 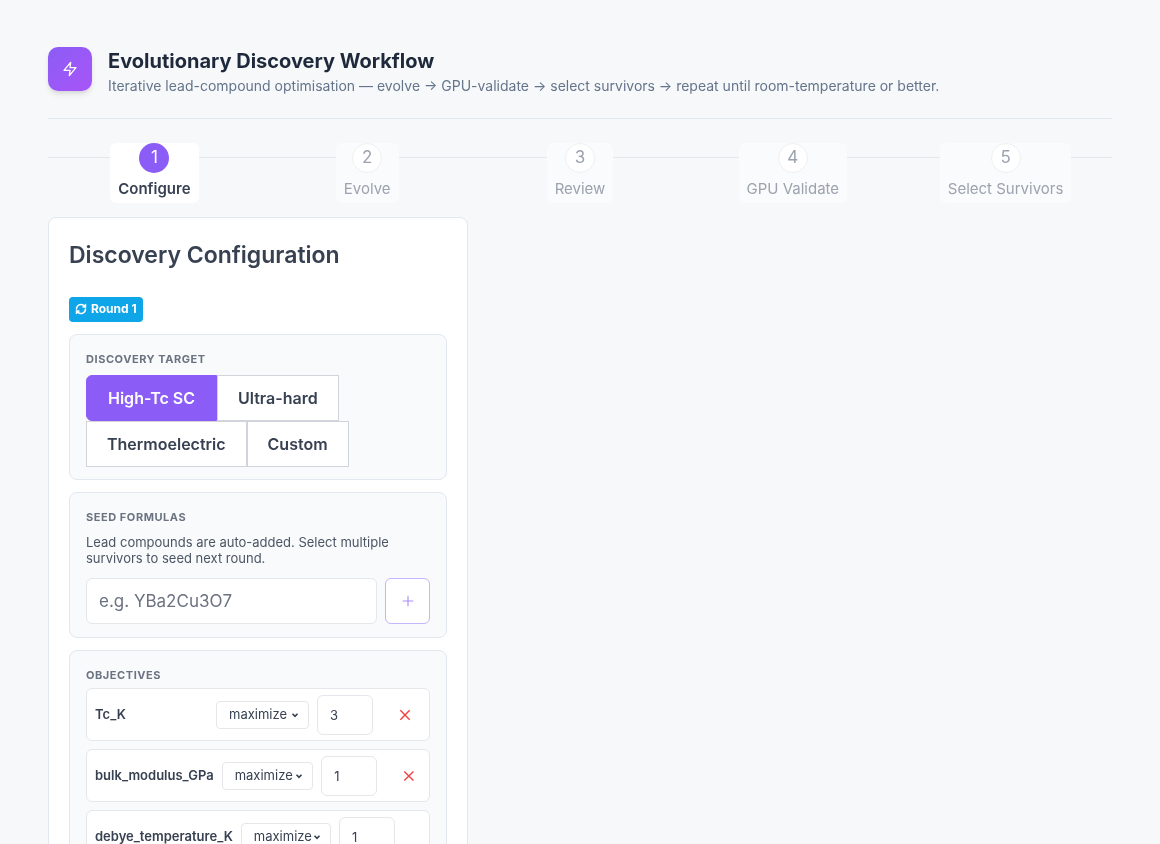 What do you see at coordinates (70, 69) in the screenshot?
I see `bolt-logo-icon` at bounding box center [70, 69].